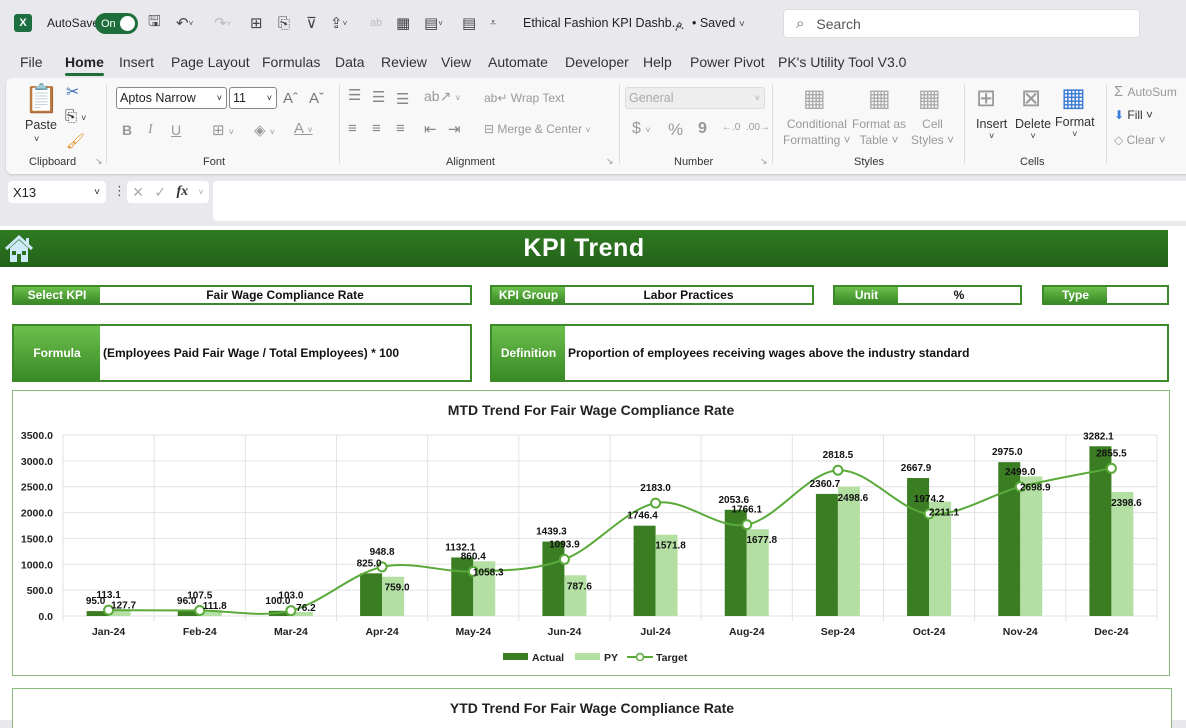 The width and height of the screenshot is (1186, 728). Describe the element at coordinates (402, 99) in the screenshot. I see `align-bottom-icon: ☰` at that location.